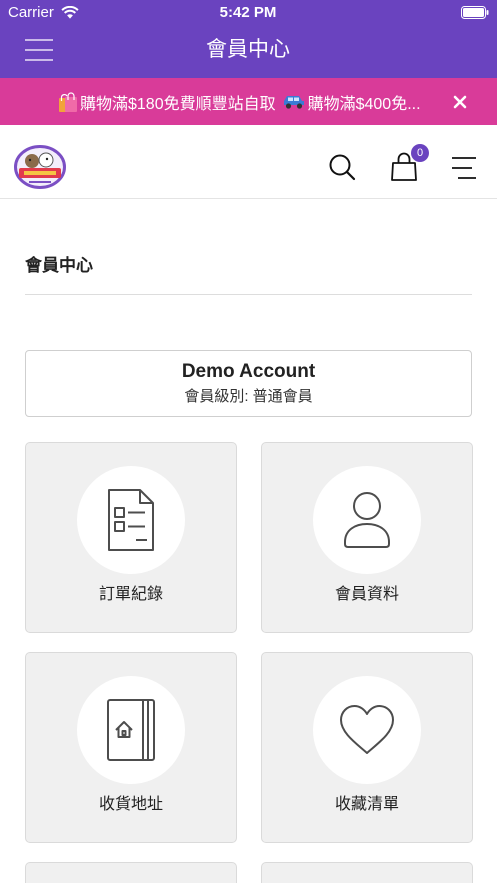  What do you see at coordinates (248, 383) in the screenshot?
I see `account-summary: Demo Account 會員級別: 普通會員` at bounding box center [248, 383].